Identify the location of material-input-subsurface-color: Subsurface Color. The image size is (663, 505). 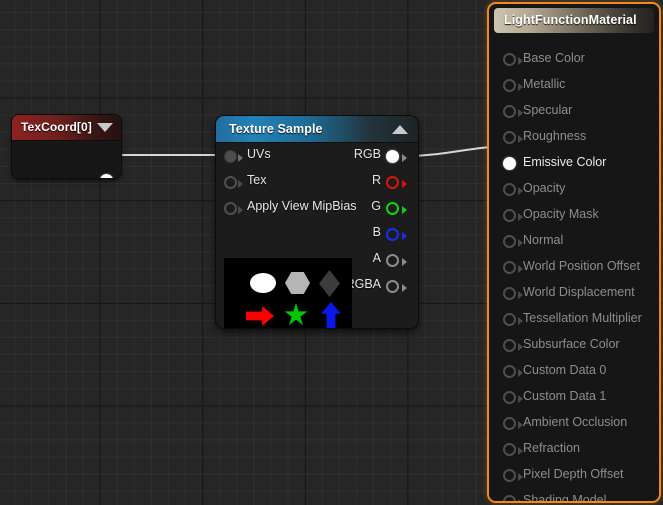
(574, 346).